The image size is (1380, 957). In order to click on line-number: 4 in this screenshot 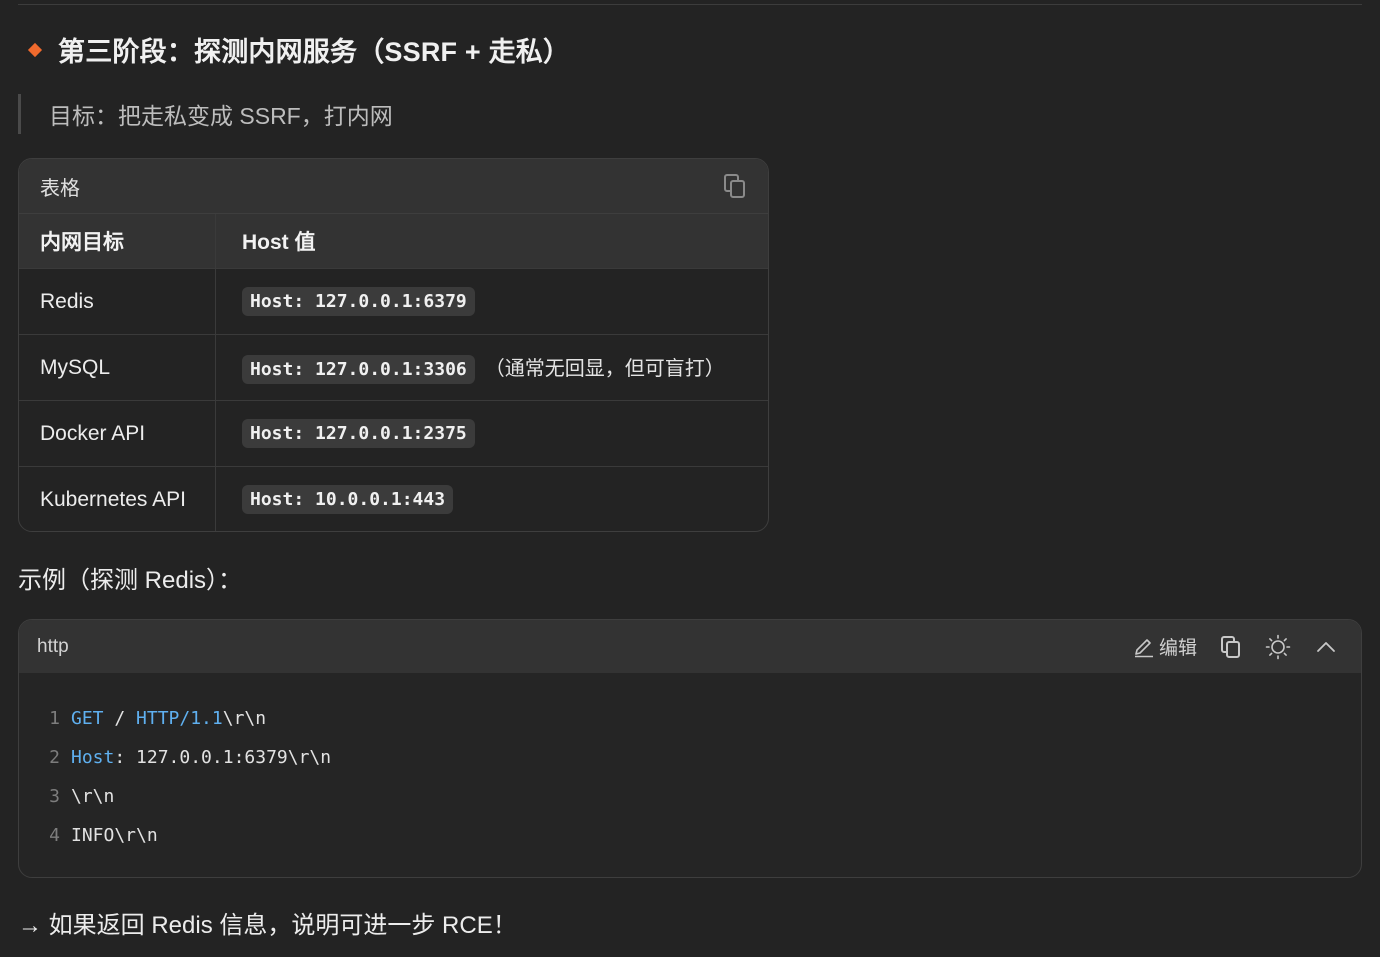, I will do `click(54, 835)`.